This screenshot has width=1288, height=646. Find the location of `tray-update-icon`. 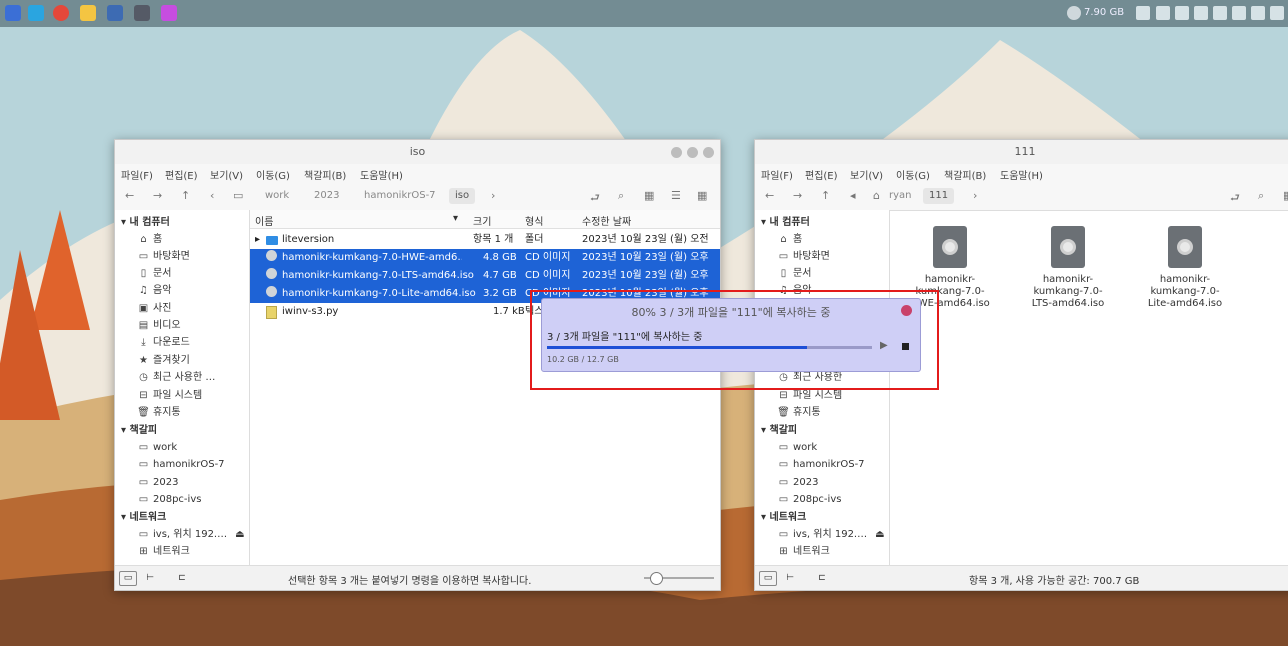

tray-update-icon is located at coordinates (1163, 13).